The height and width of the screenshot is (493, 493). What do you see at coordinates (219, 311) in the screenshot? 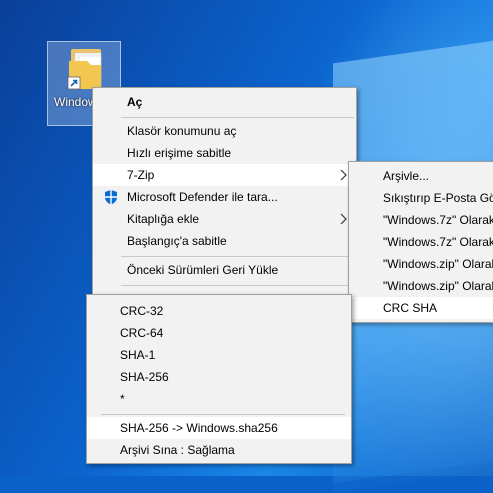
I see `crc-item-crc32: CRC-32` at bounding box center [219, 311].